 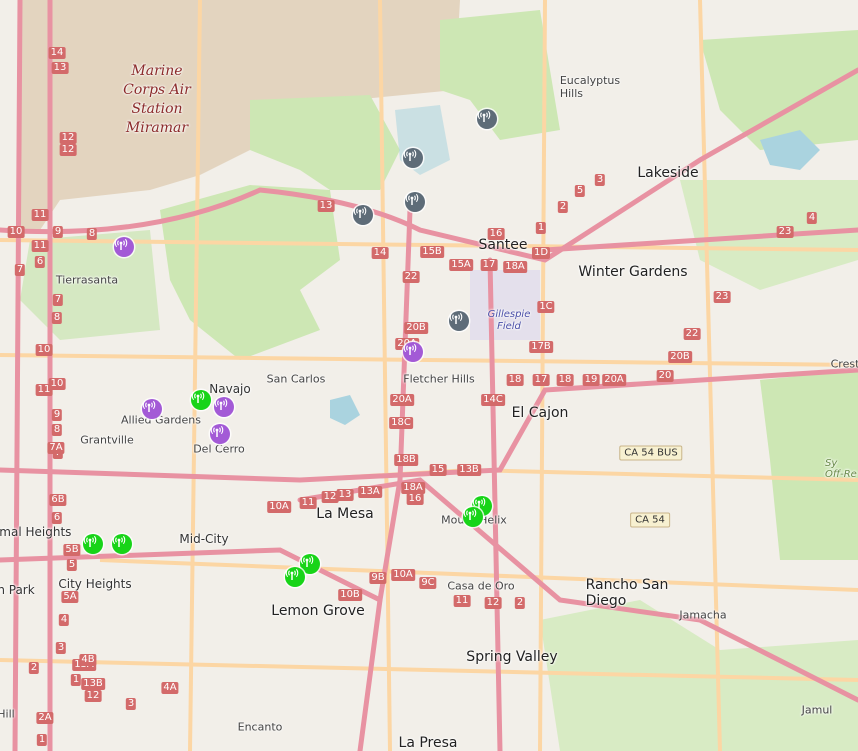 I want to click on place-label-line: El Cajon, so click(x=540, y=413).